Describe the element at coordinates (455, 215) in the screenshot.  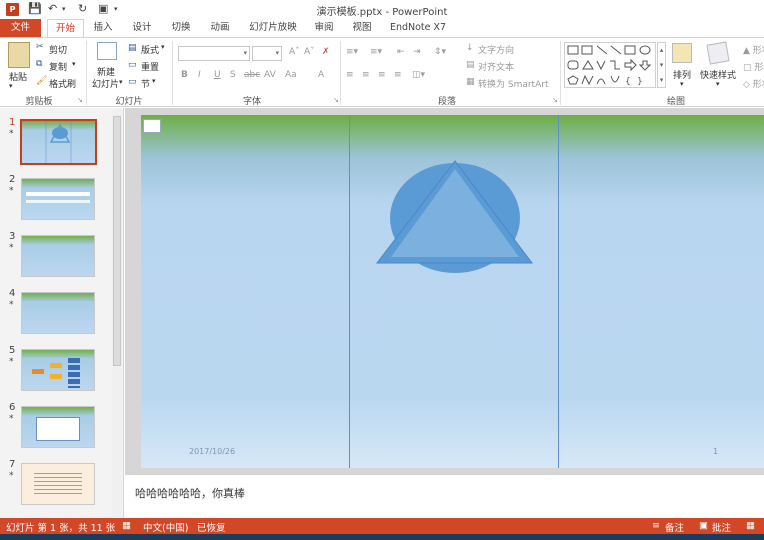
I see `circle-triangle-shape` at that location.